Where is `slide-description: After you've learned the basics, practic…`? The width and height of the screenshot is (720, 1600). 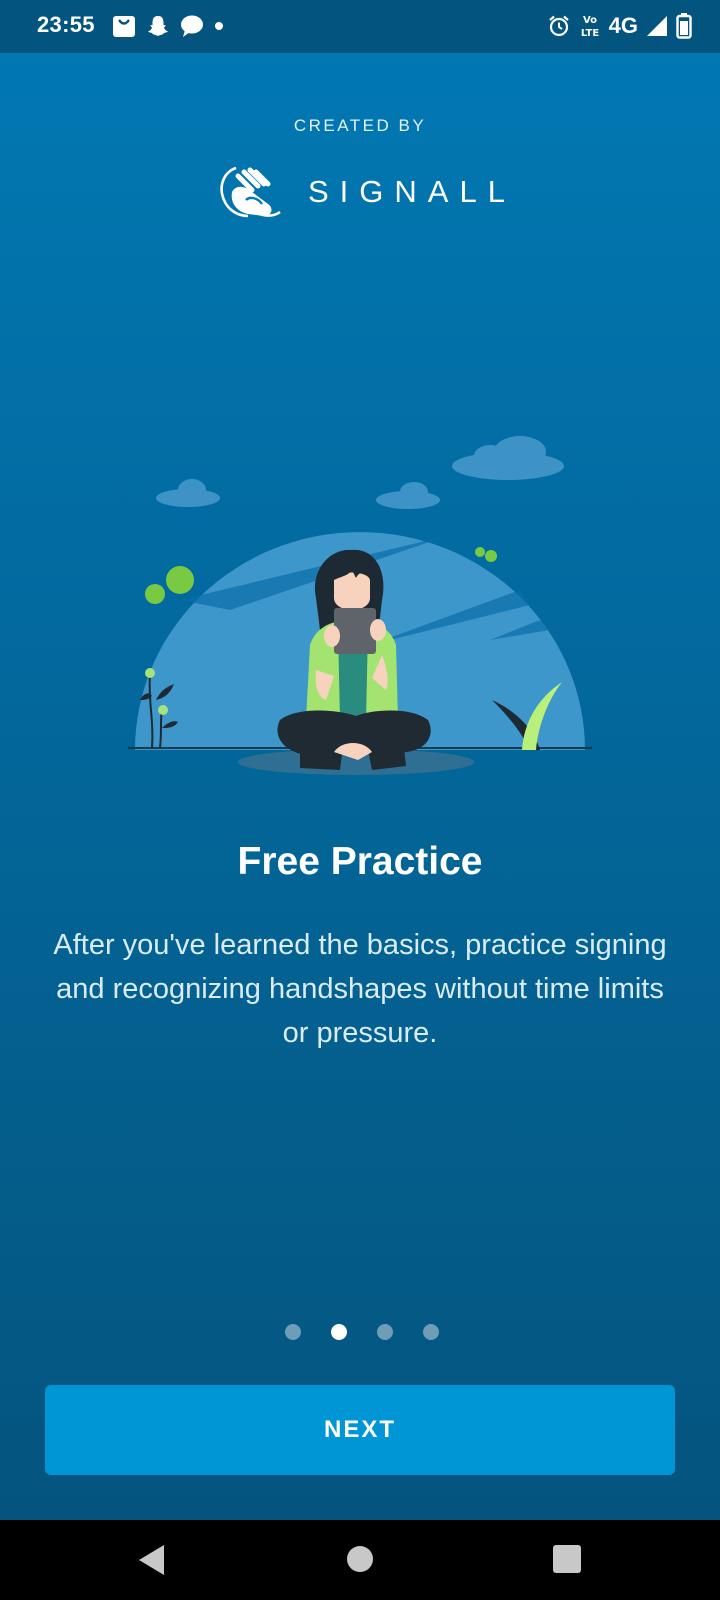 slide-description: After you've learned the basics, practic… is located at coordinates (360, 989).